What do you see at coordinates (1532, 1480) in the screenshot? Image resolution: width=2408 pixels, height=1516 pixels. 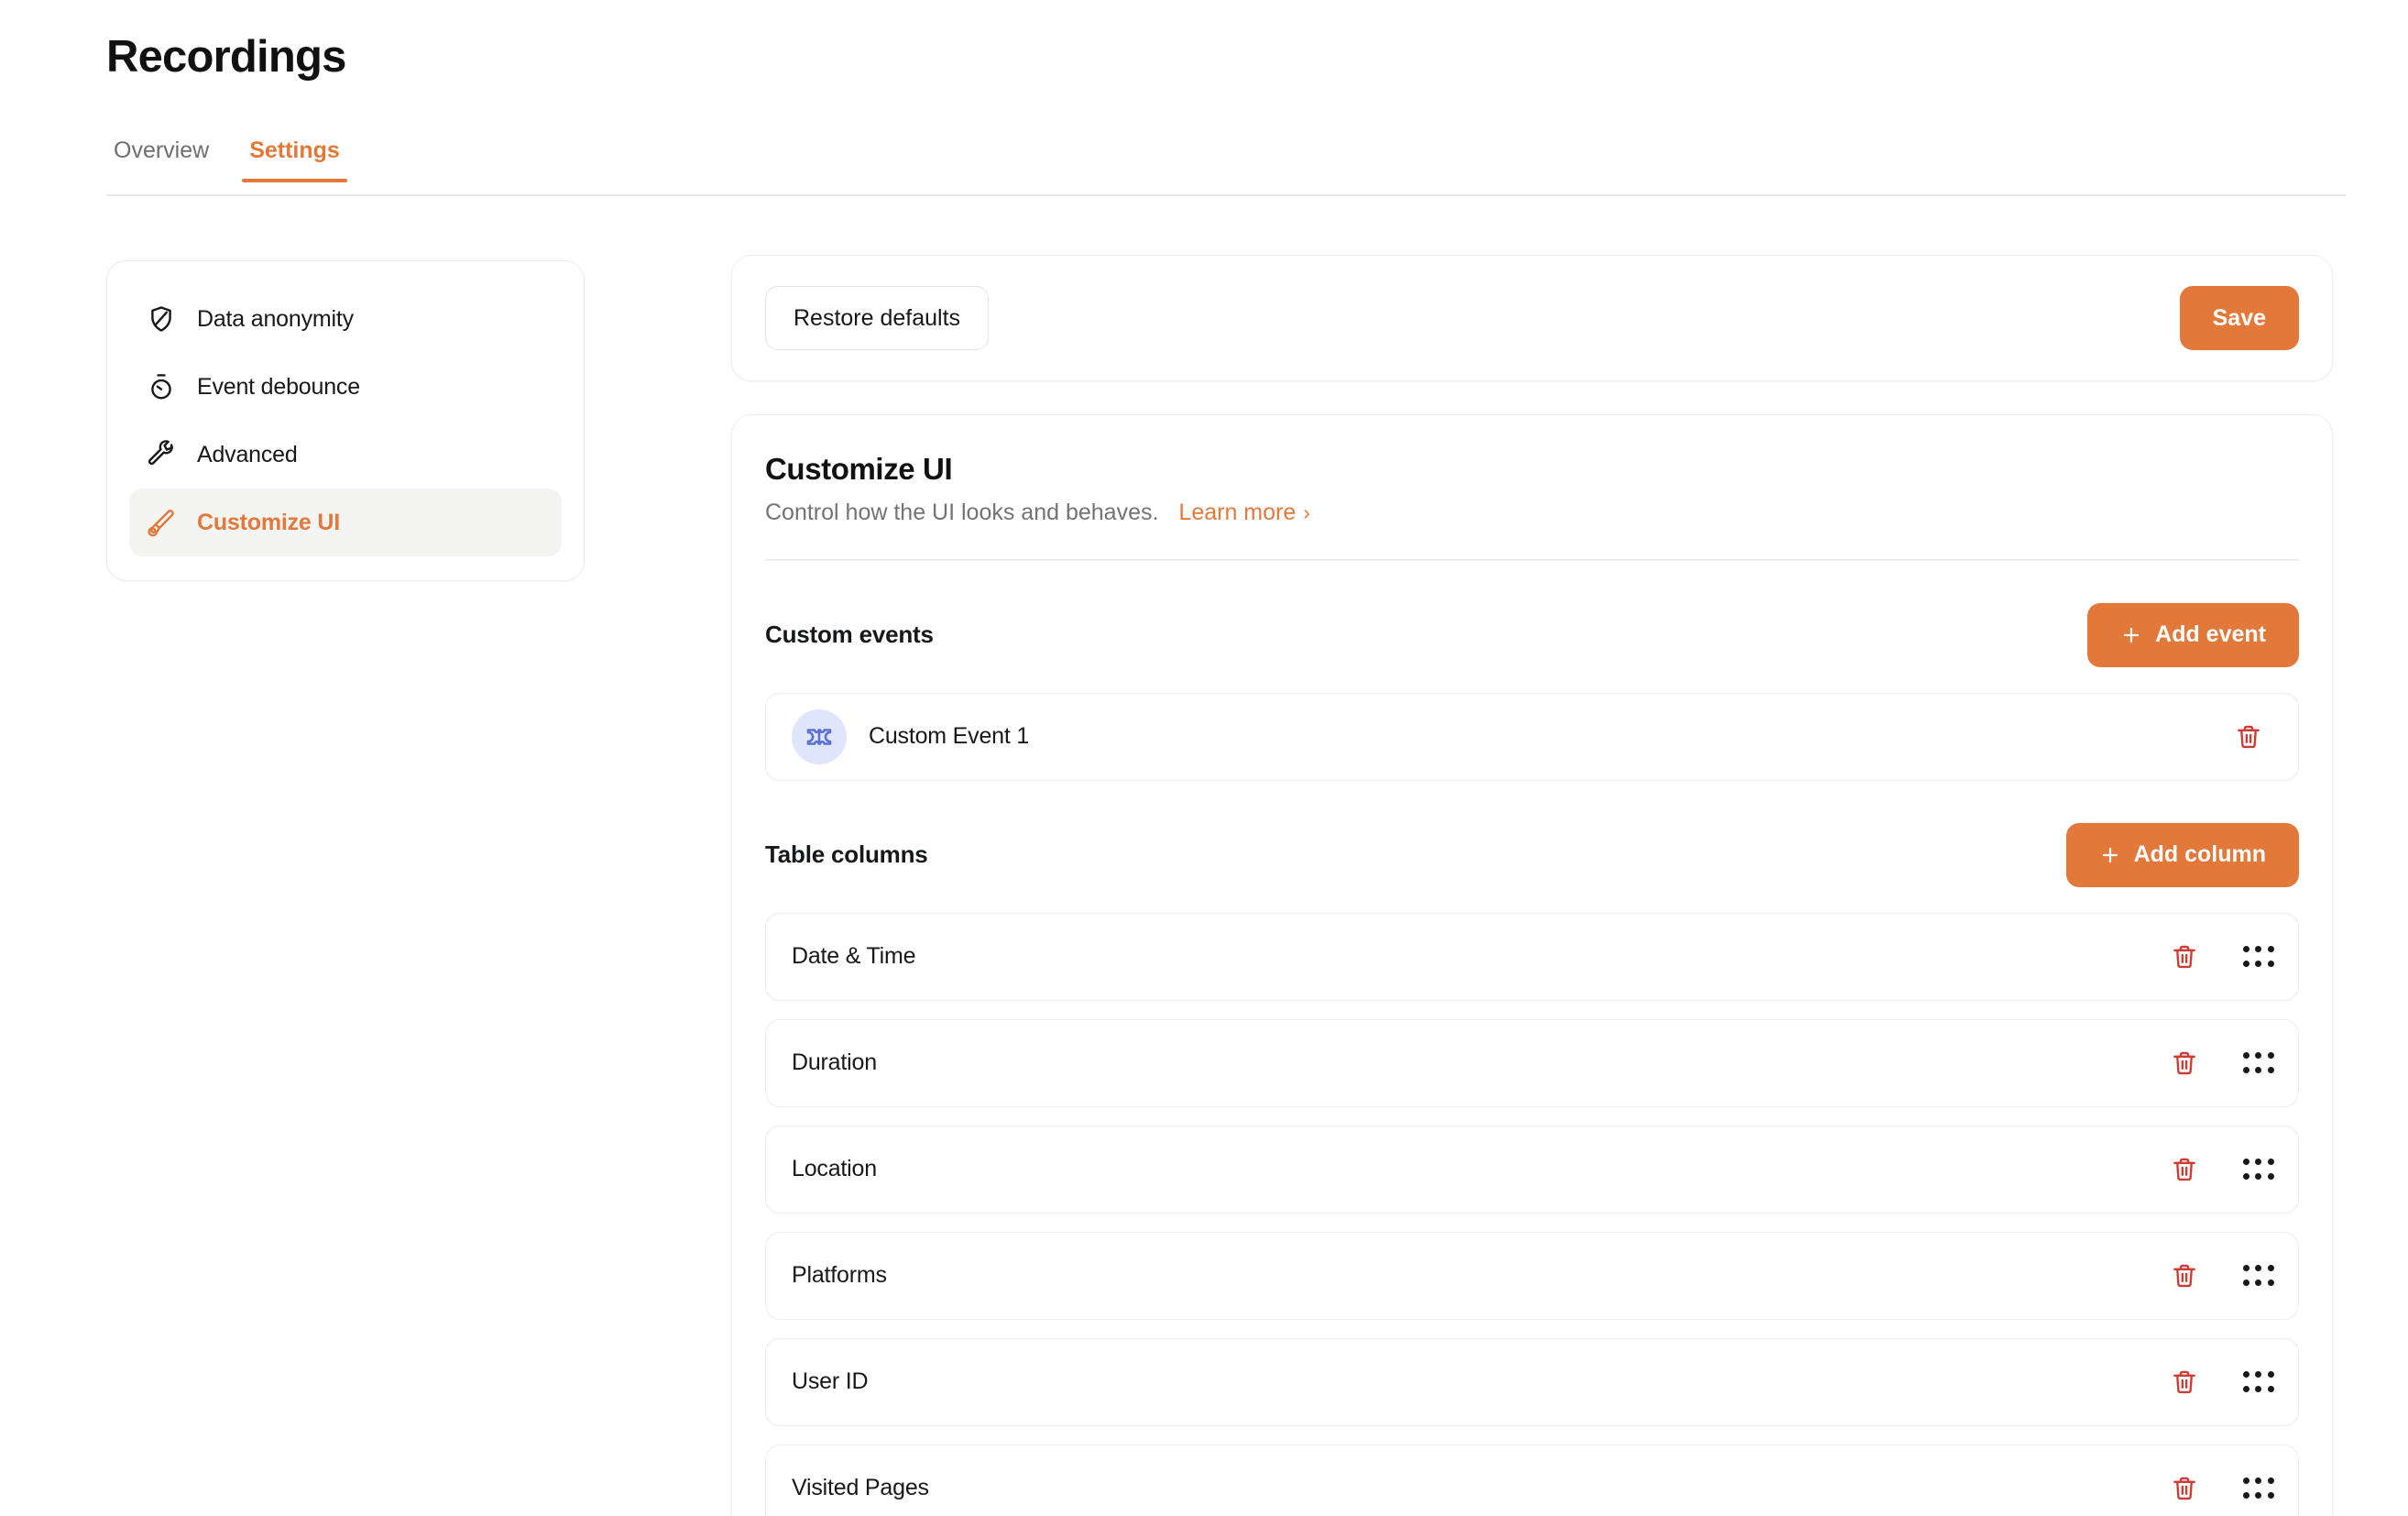 I see `table-row: Visited Pages` at bounding box center [1532, 1480].